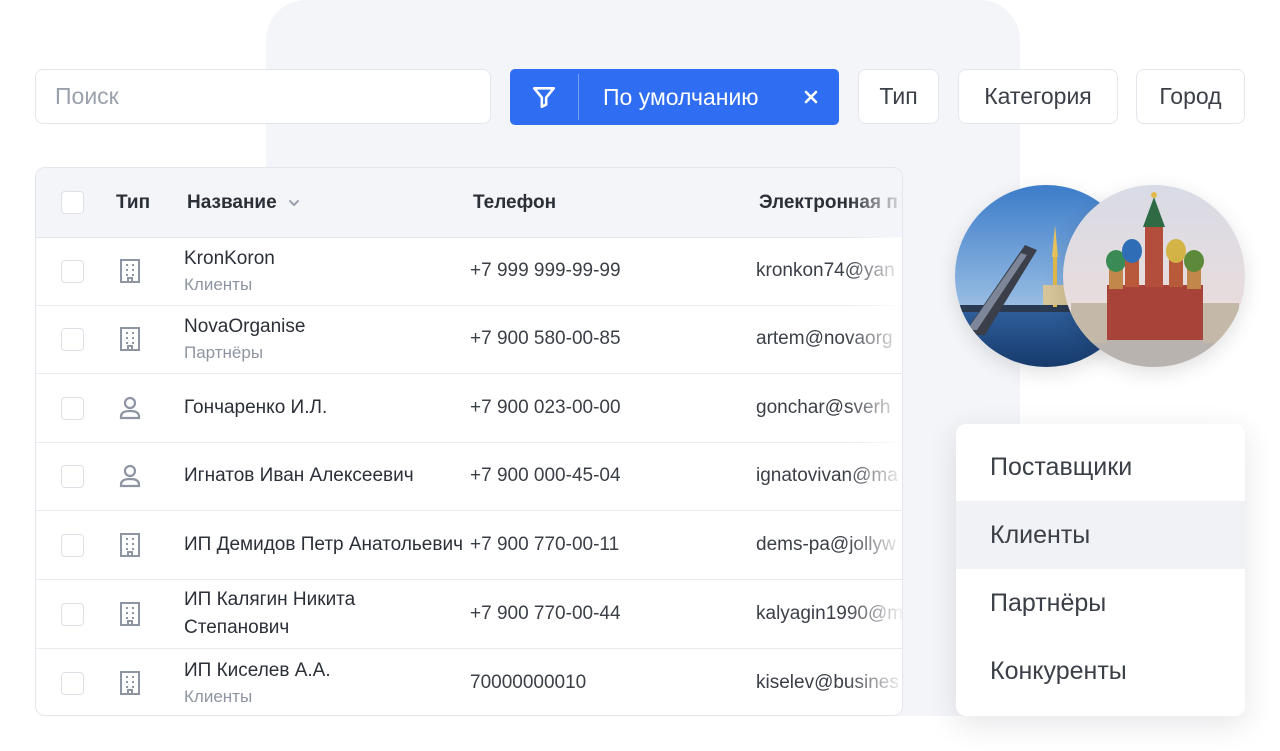 This screenshot has height=751, width=1280. I want to click on dropdown-item-competitors: Конкуренты, so click(1100, 671).